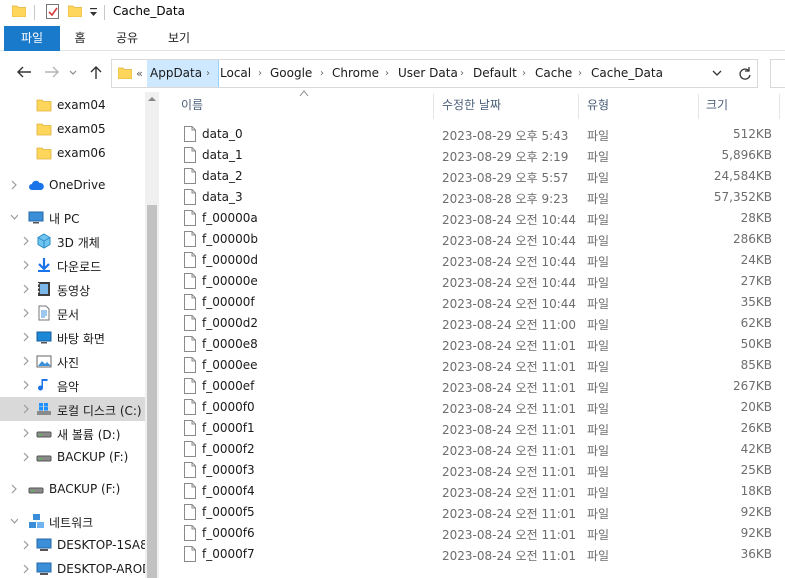 The width and height of the screenshot is (785, 578). Describe the element at coordinates (72, 385) in the screenshot. I see `sidebar-item-music: 음악` at that location.